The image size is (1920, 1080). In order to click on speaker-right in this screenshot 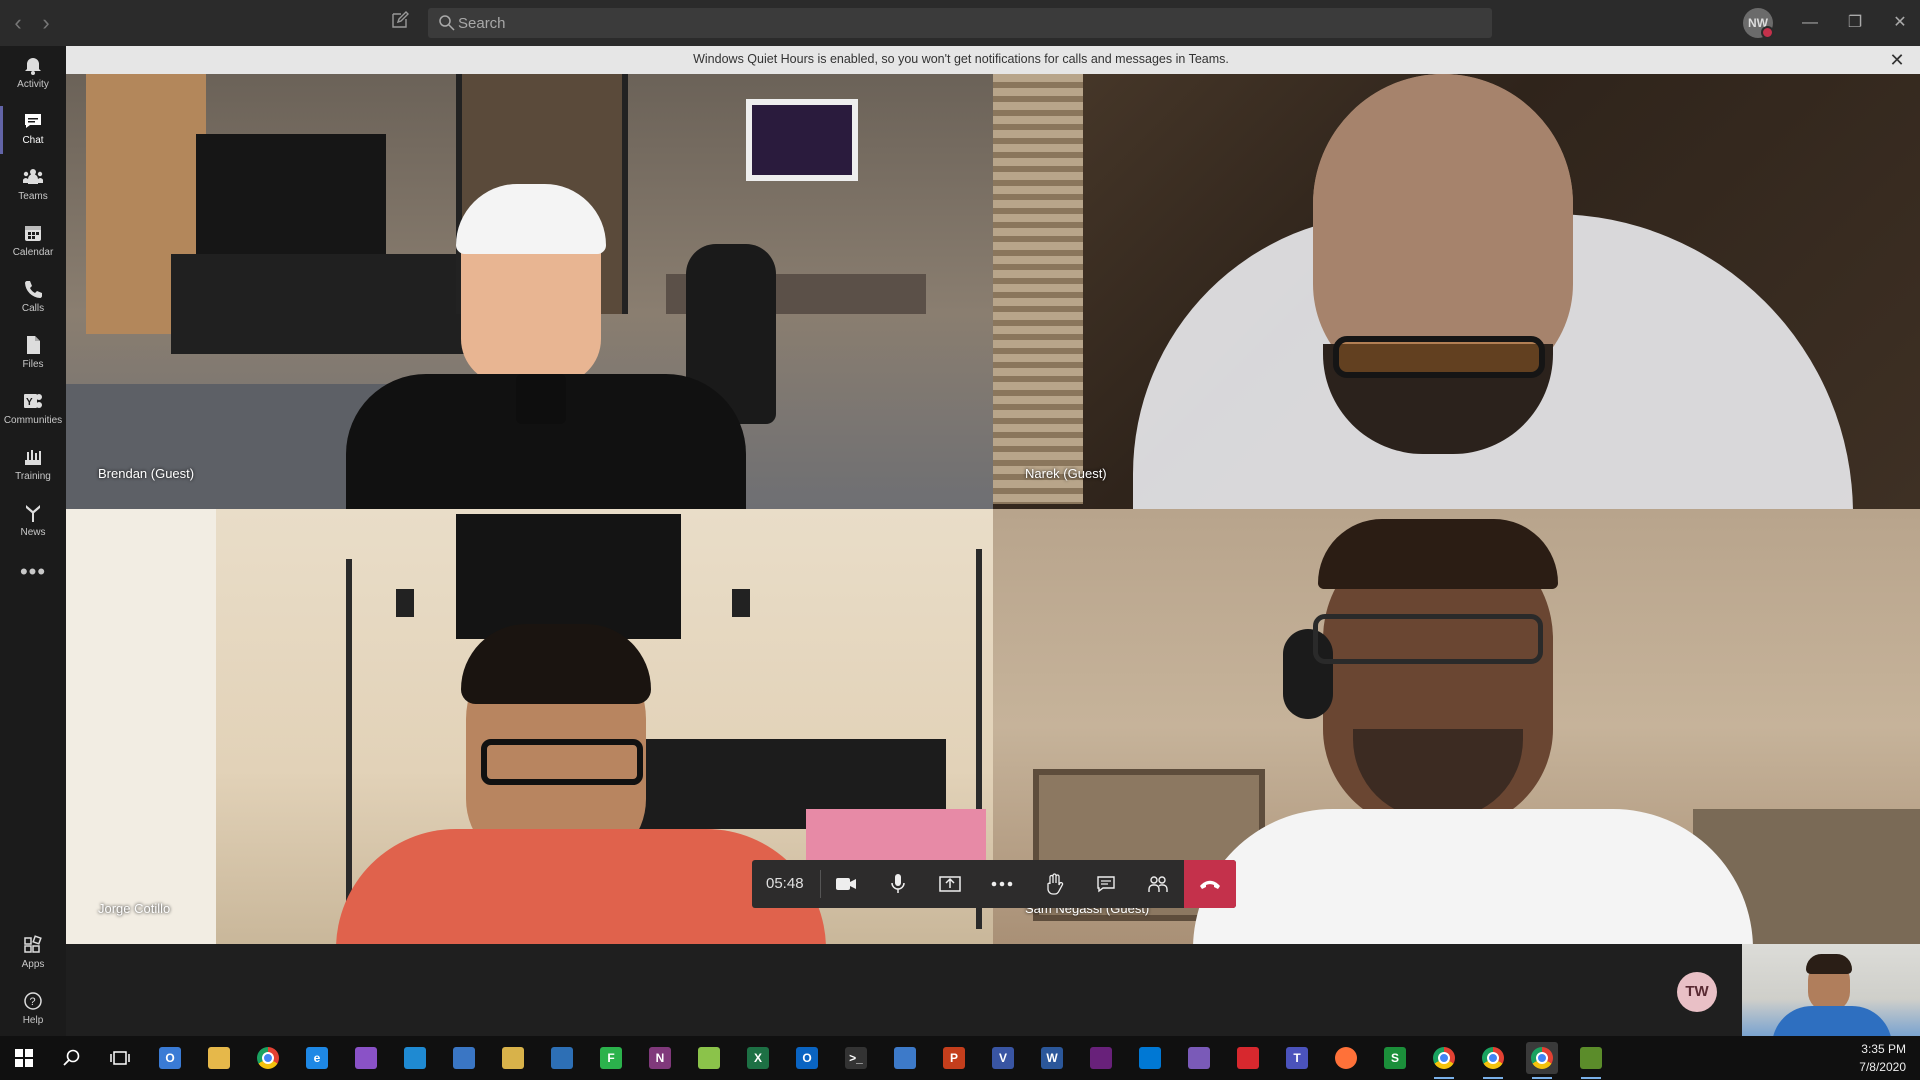, I will do `click(741, 603)`.